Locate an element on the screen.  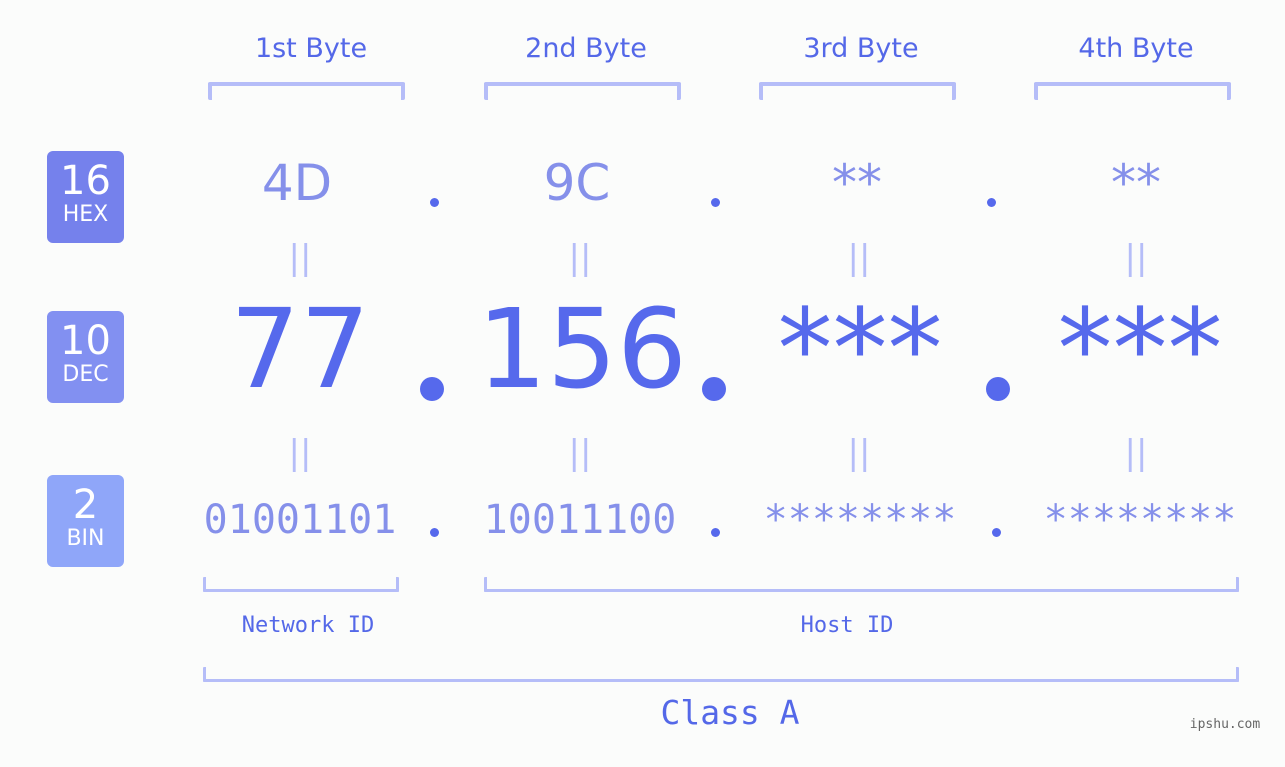
class-label: Class A is located at coordinates (730, 712).